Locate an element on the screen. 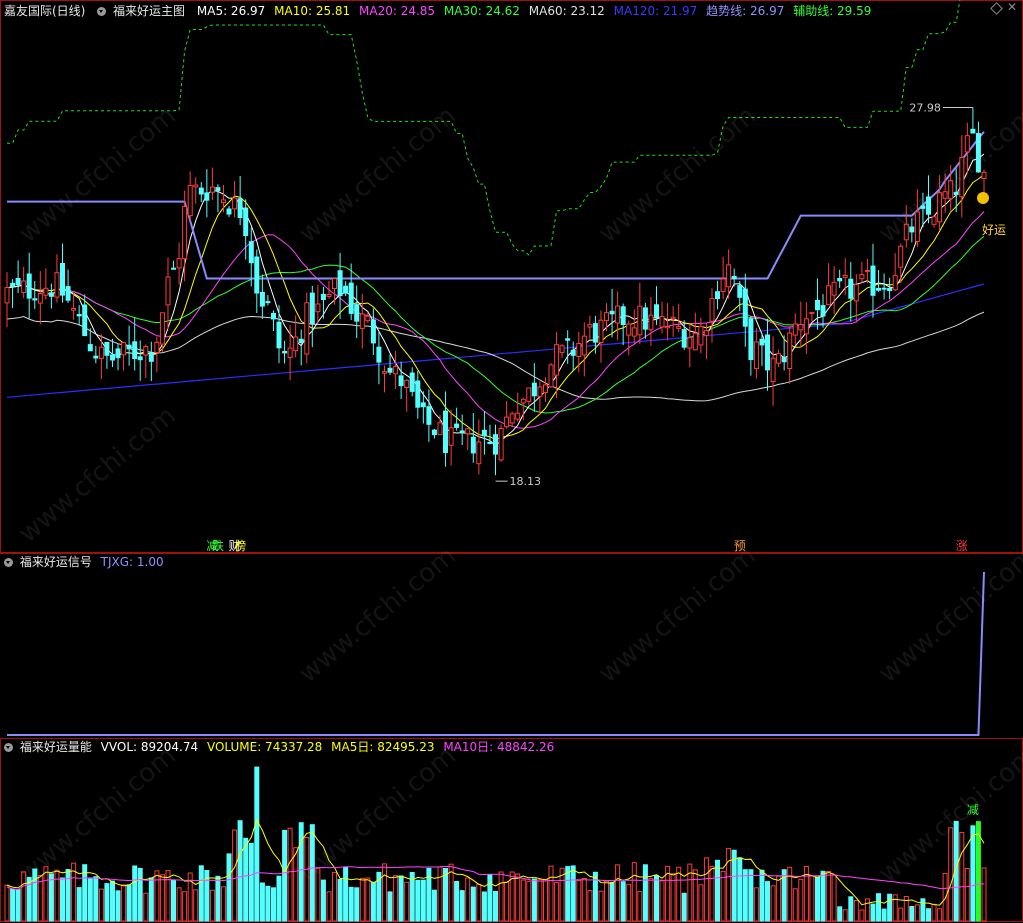 The image size is (1023, 923). legend-ma120: MA120: 21.97 is located at coordinates (655, 11).